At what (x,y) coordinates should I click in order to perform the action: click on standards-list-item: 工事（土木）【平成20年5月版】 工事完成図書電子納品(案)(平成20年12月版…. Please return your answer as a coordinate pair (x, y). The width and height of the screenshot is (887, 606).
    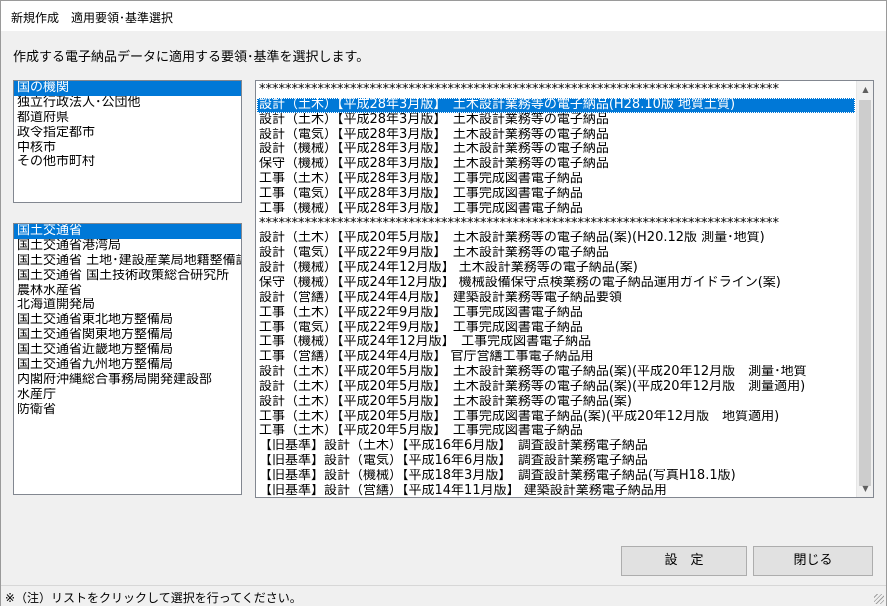
    Looking at the image, I should click on (556, 417).